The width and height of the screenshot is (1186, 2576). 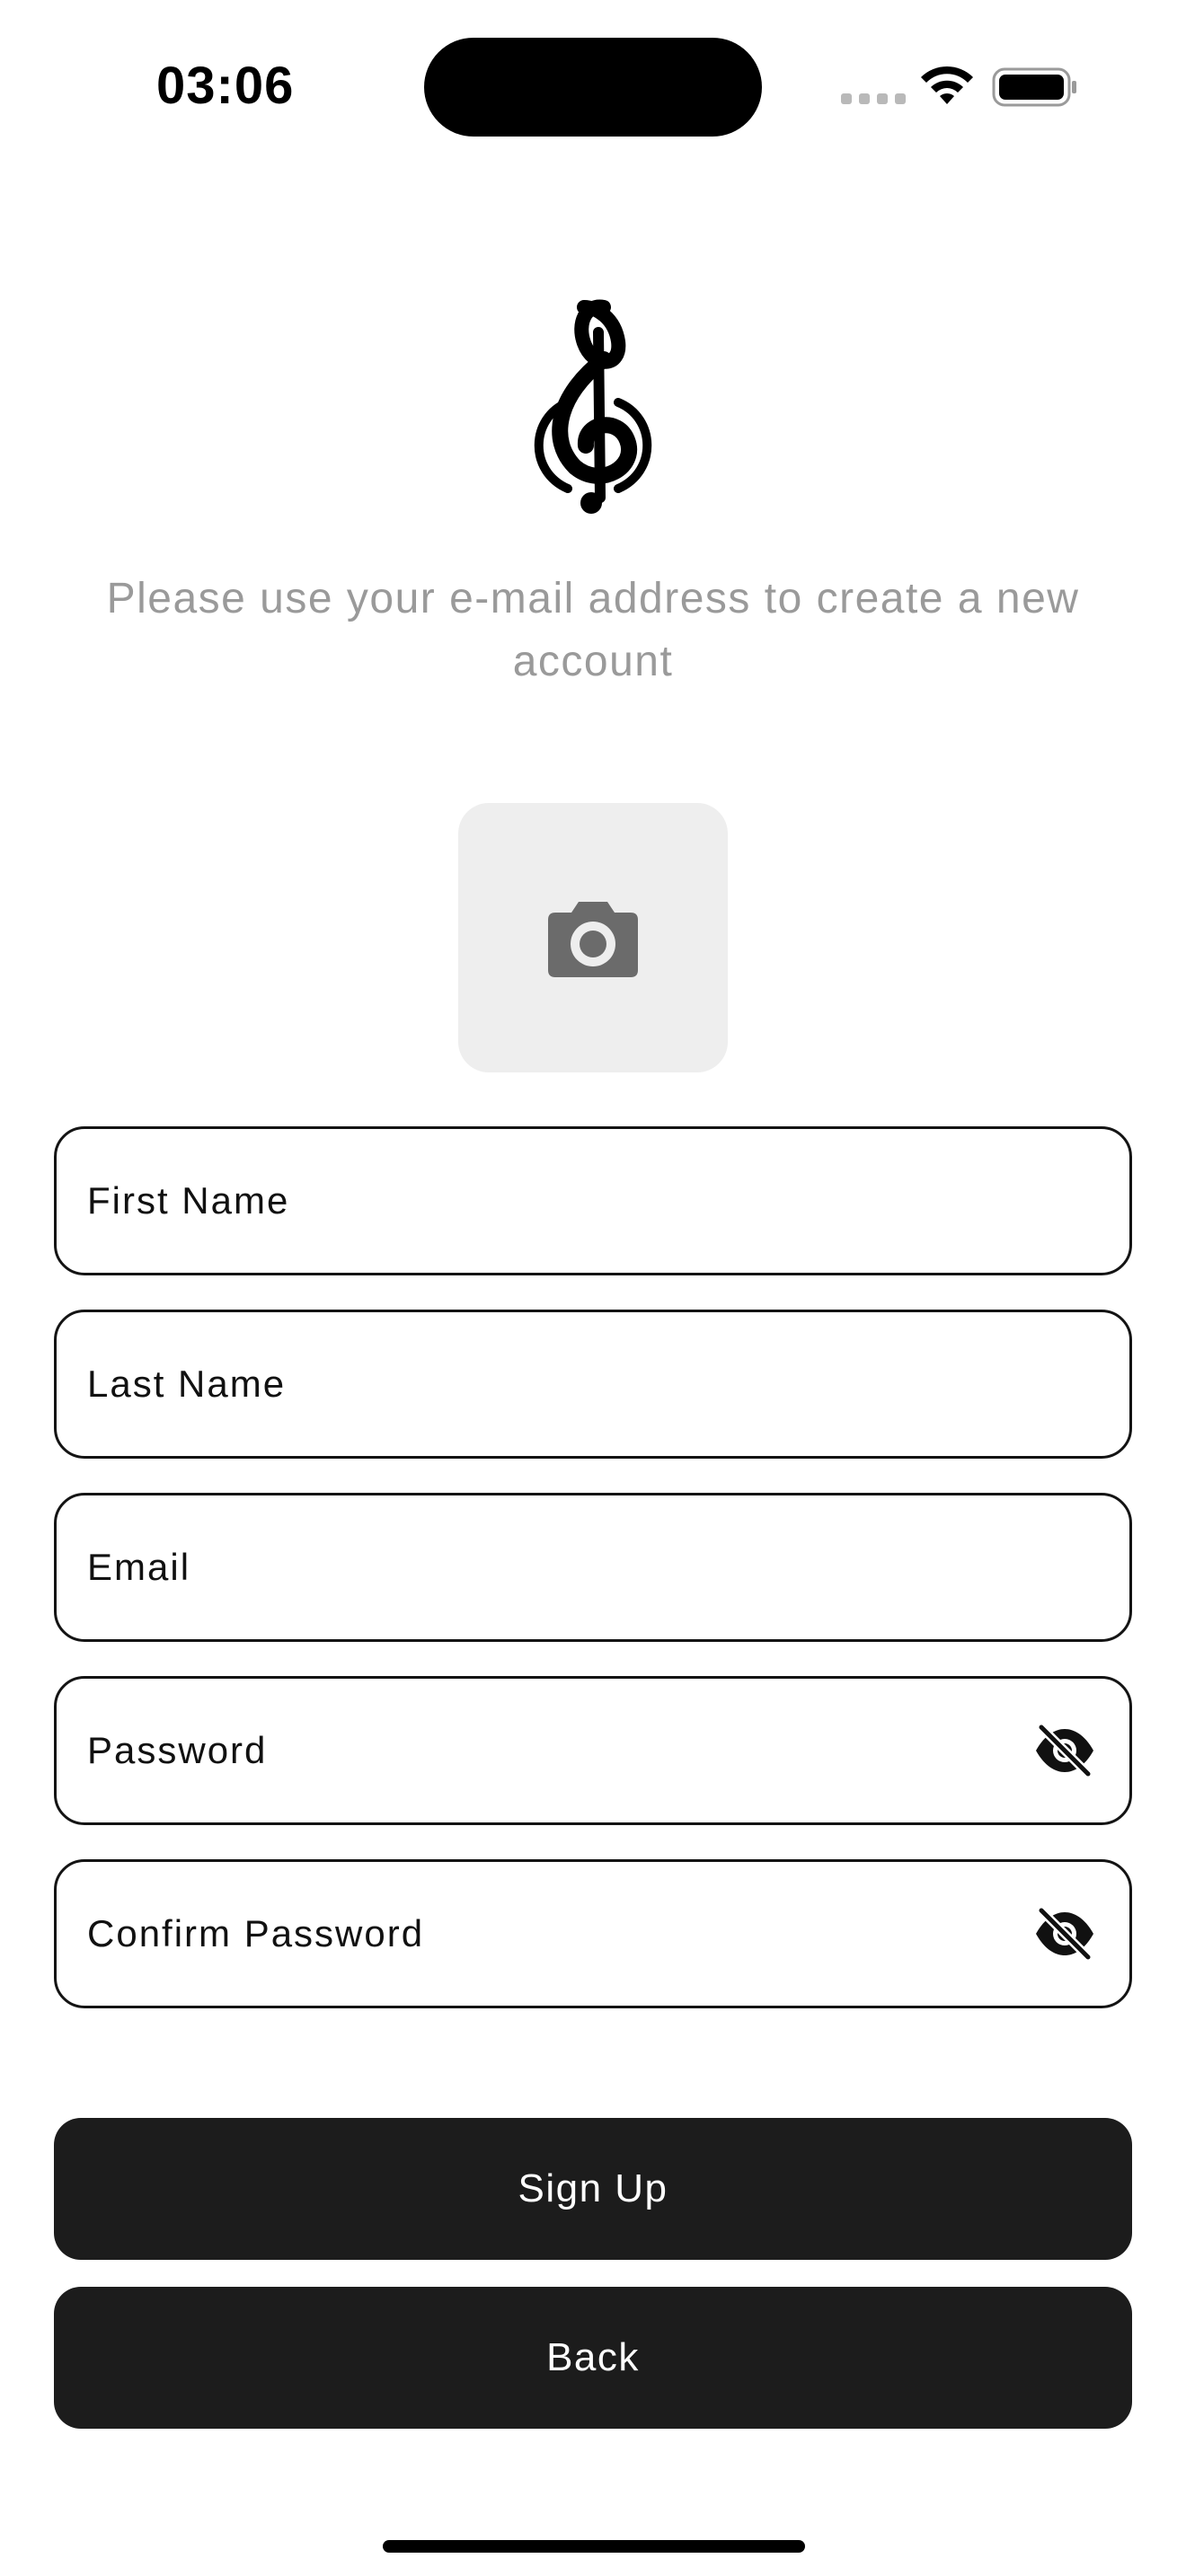 What do you see at coordinates (593, 406) in the screenshot?
I see `treble-clef-icon` at bounding box center [593, 406].